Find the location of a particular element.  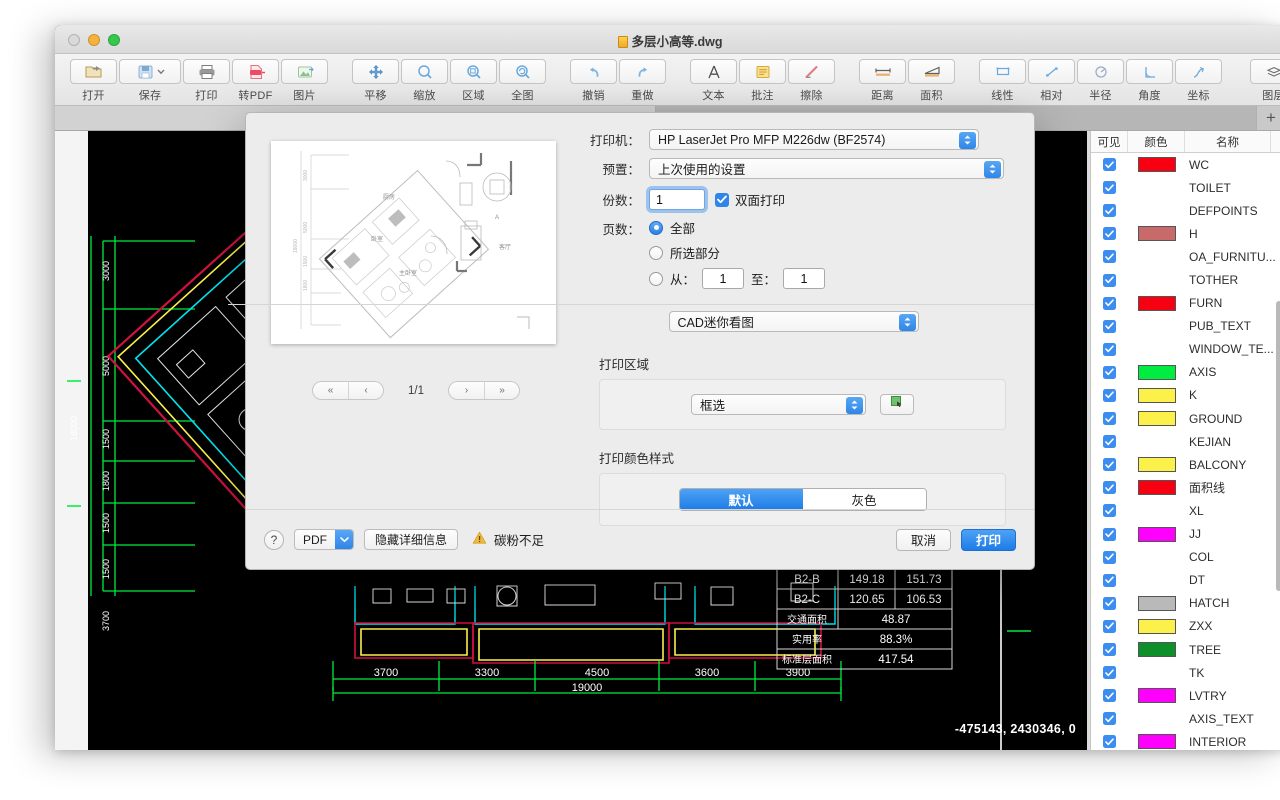

pages-from-input: 1 is located at coordinates (723, 278).